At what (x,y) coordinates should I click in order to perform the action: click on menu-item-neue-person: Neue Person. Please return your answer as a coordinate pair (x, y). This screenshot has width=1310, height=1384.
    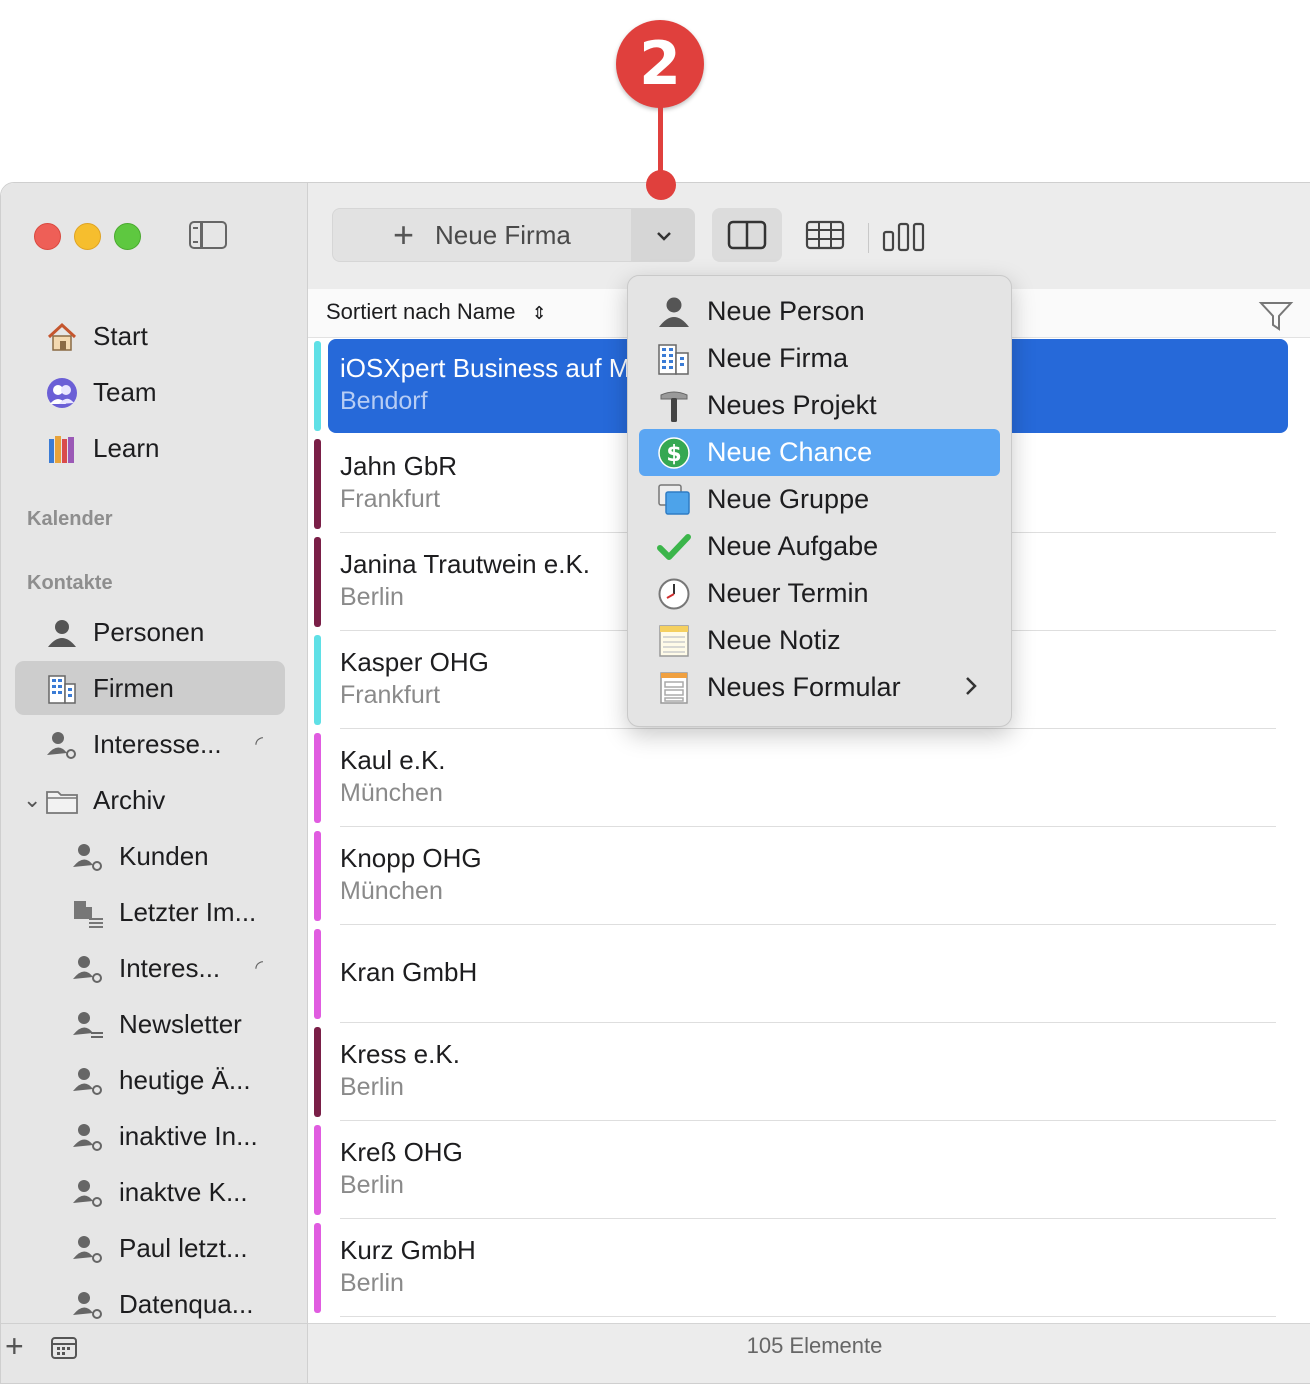
    Looking at the image, I should click on (819, 311).